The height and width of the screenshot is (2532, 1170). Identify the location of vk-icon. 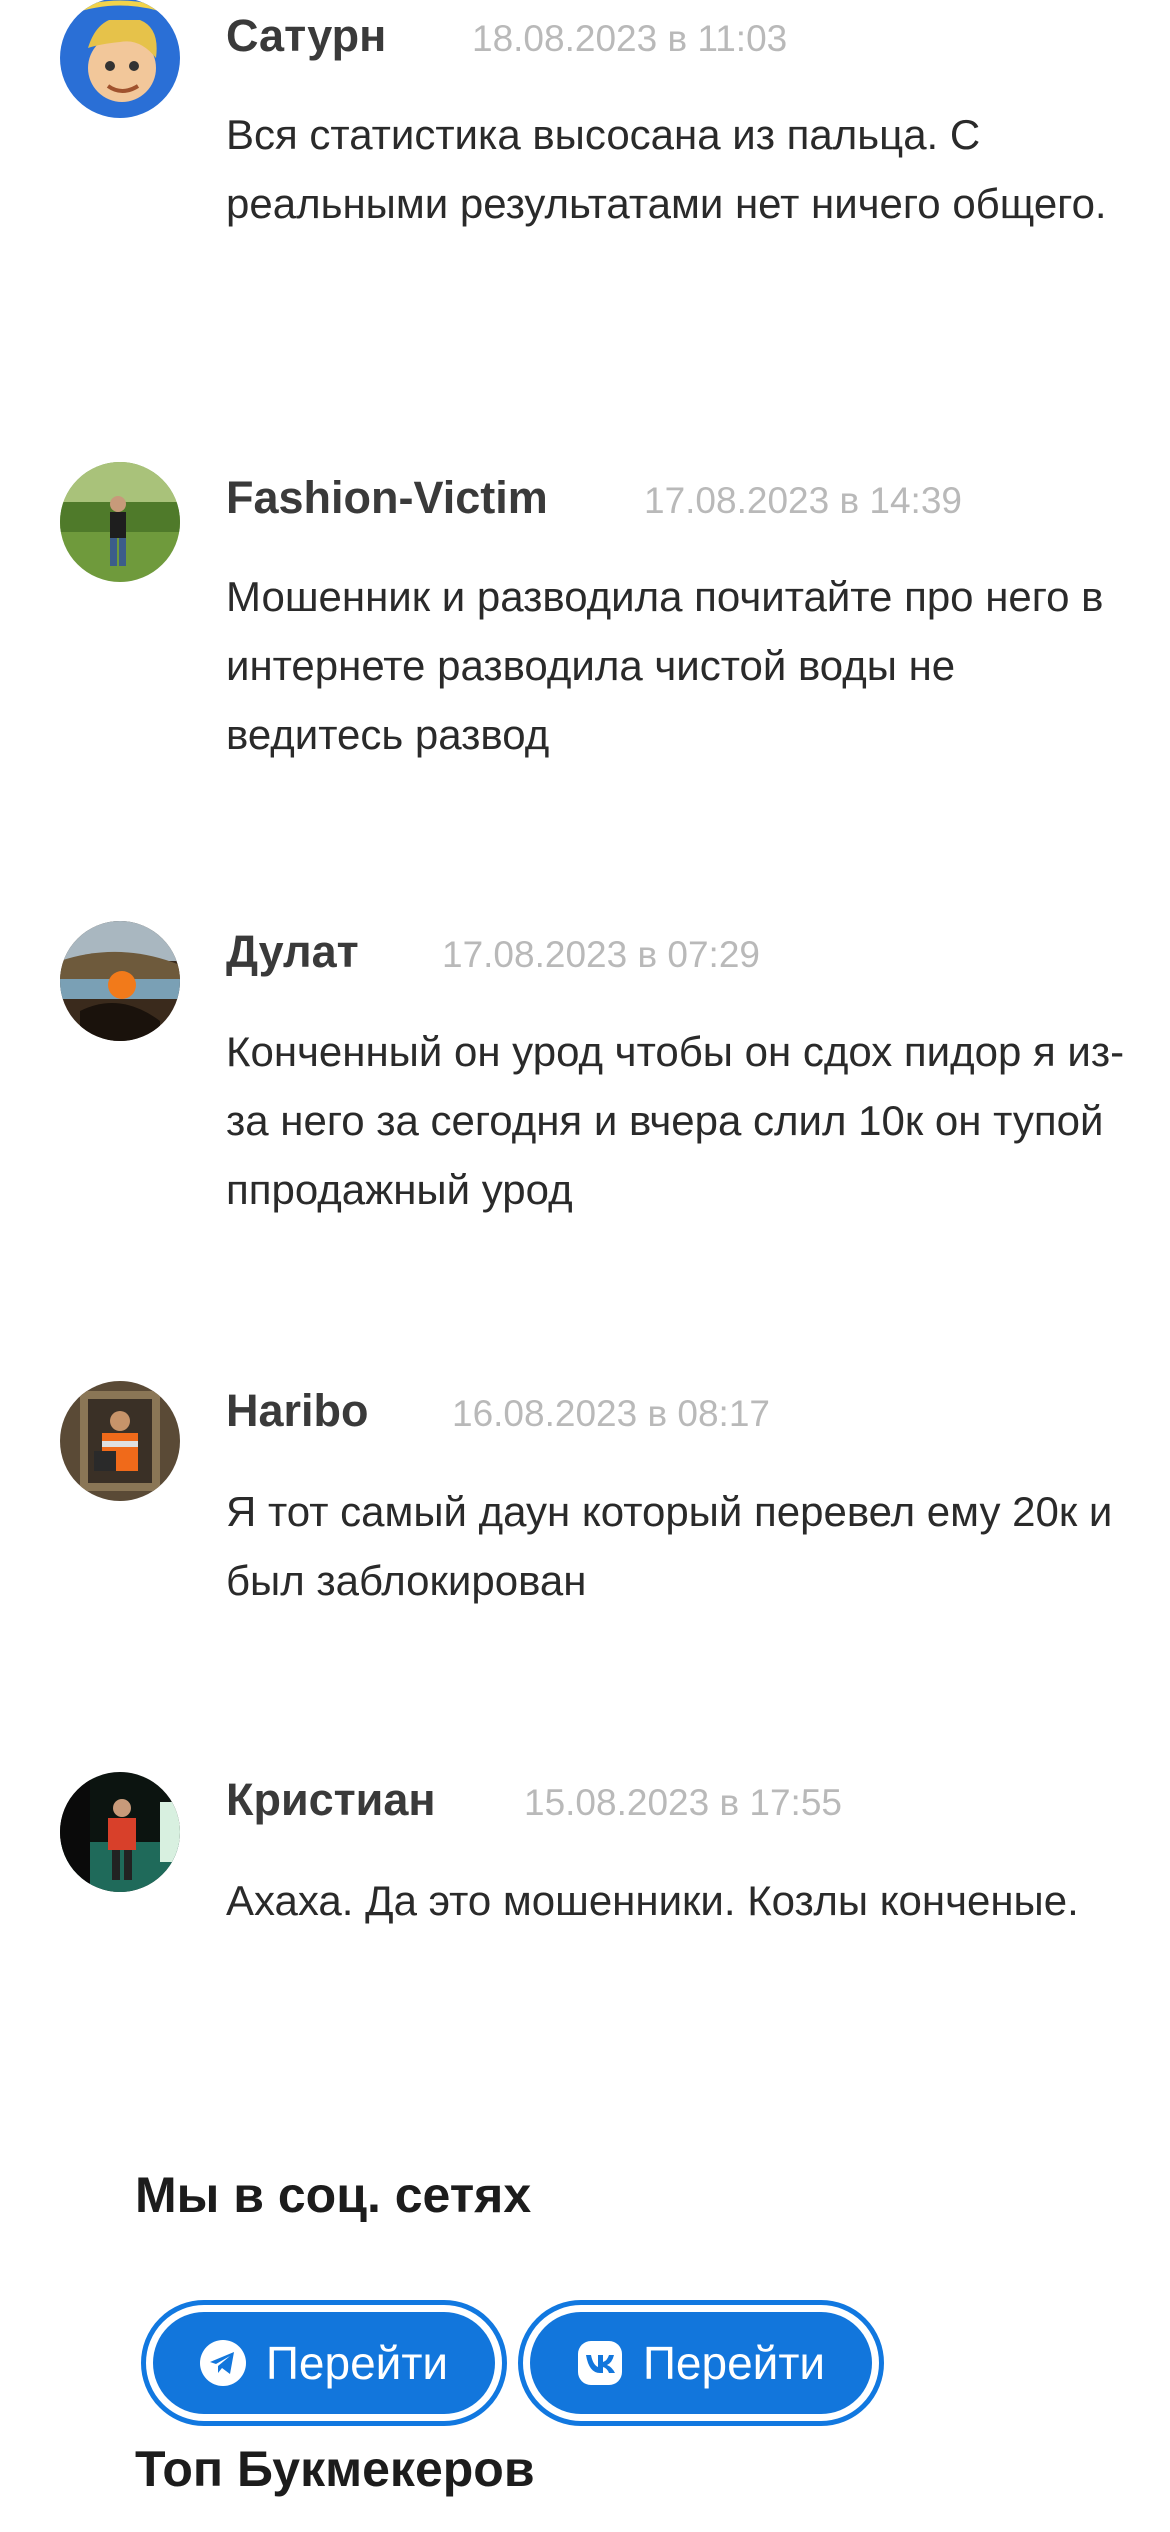
(600, 2363).